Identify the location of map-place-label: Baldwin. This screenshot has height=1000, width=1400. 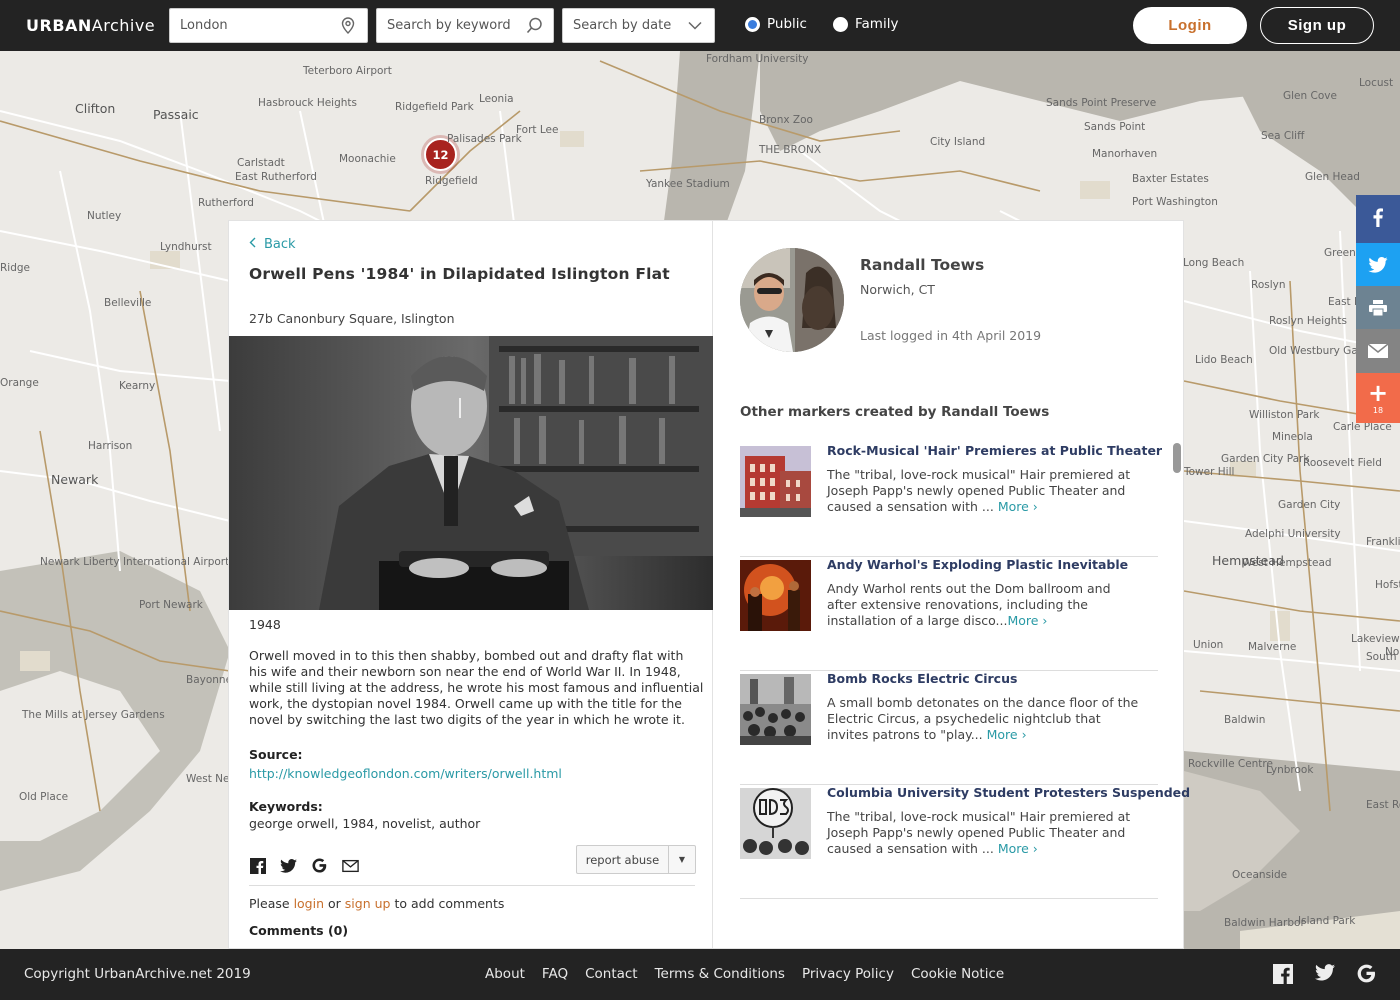
(1245, 720).